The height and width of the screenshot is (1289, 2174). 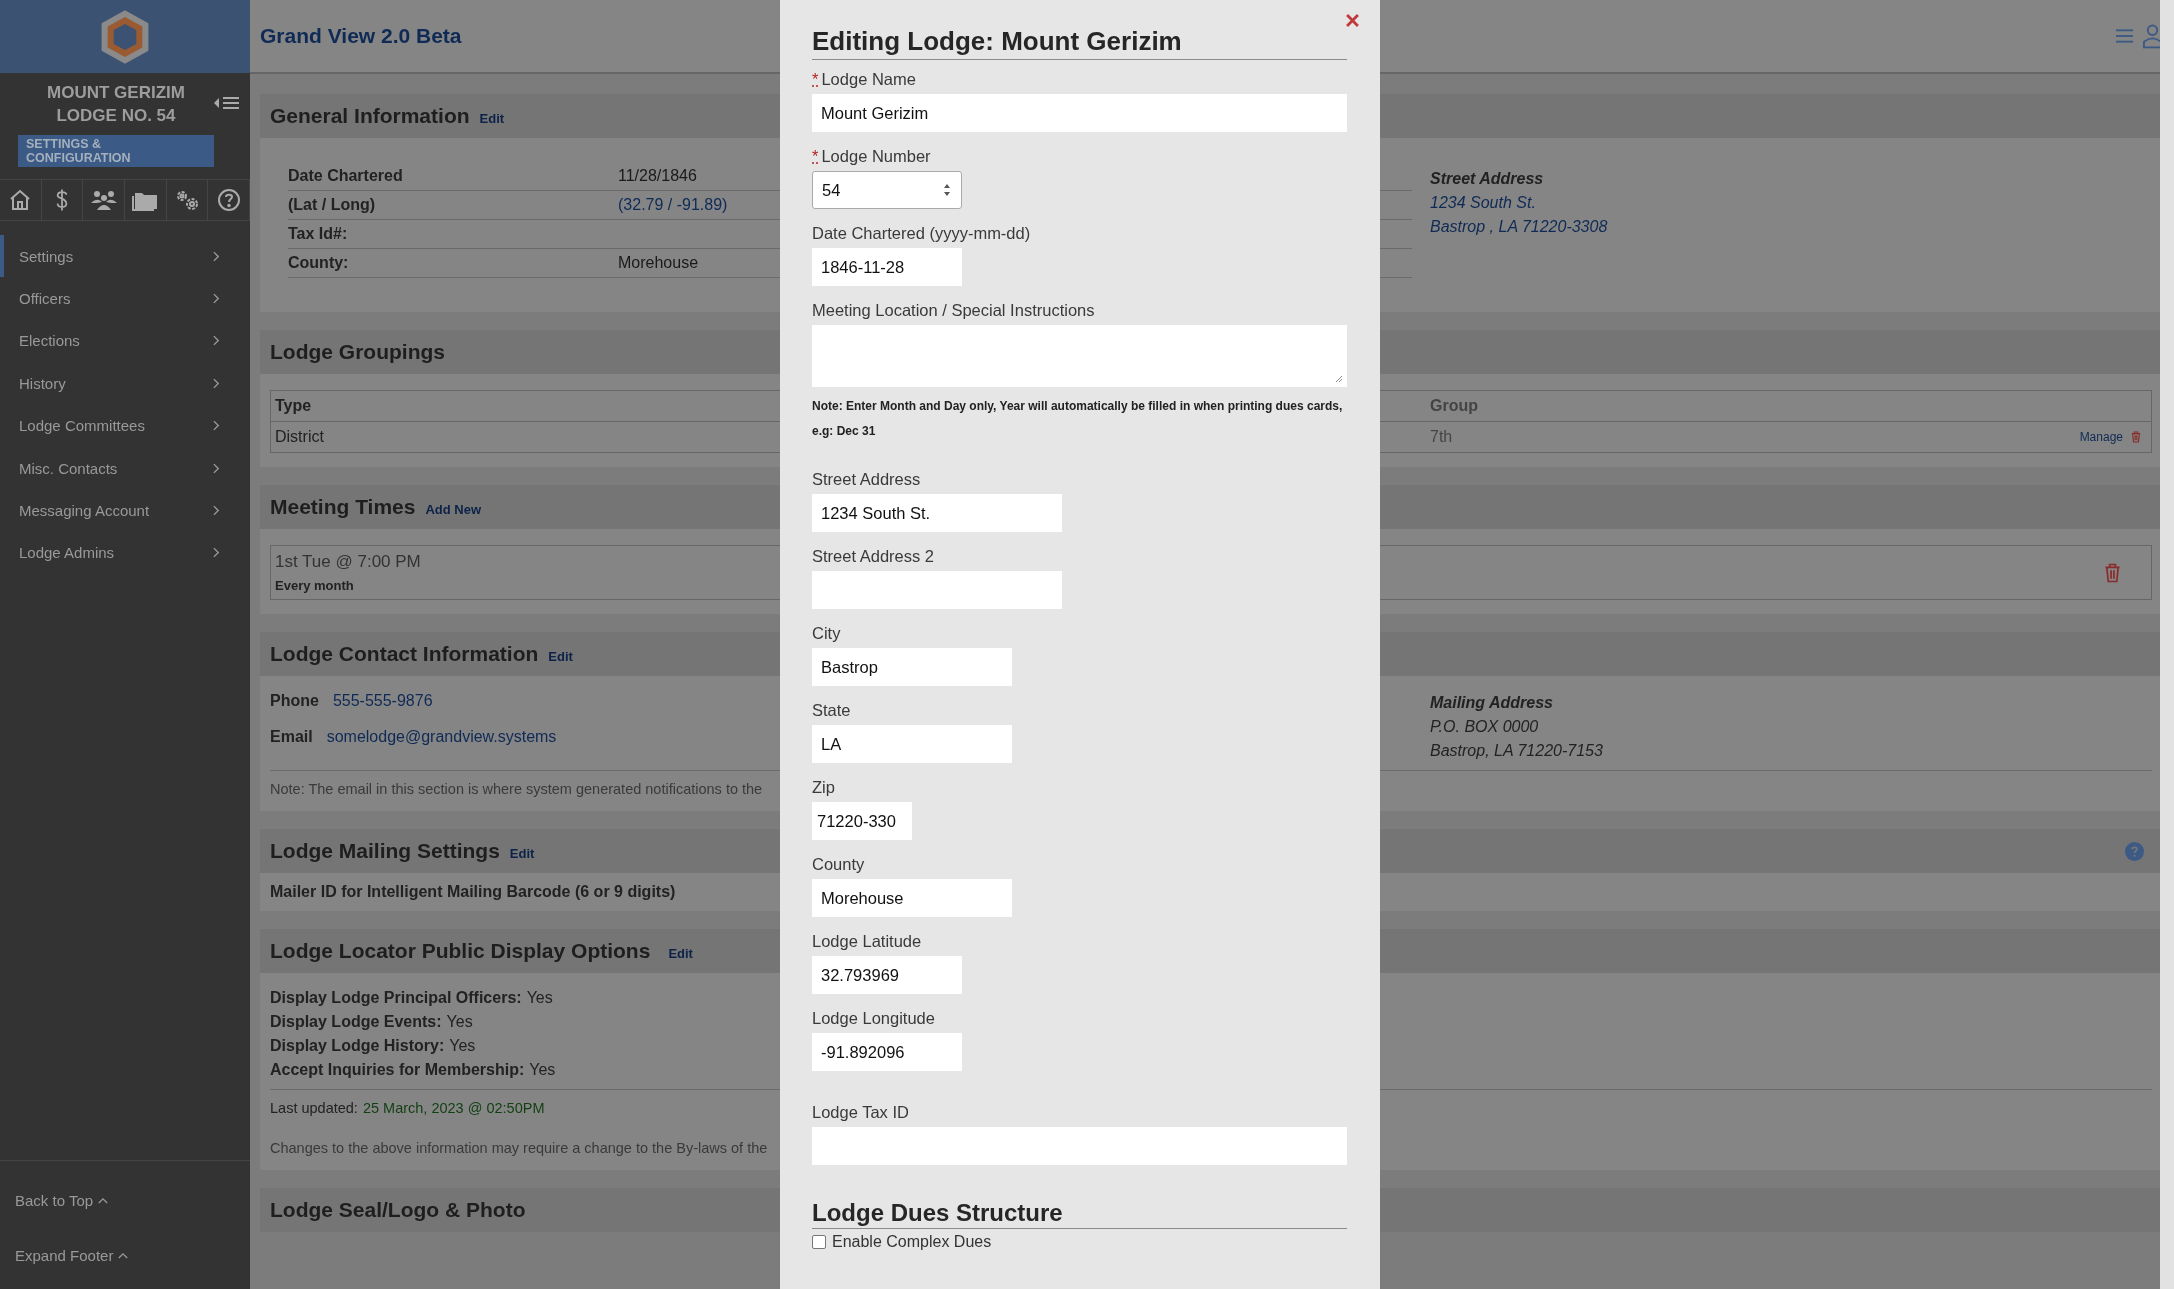 What do you see at coordinates (1339, 379) in the screenshot?
I see `resize-grip-icon` at bounding box center [1339, 379].